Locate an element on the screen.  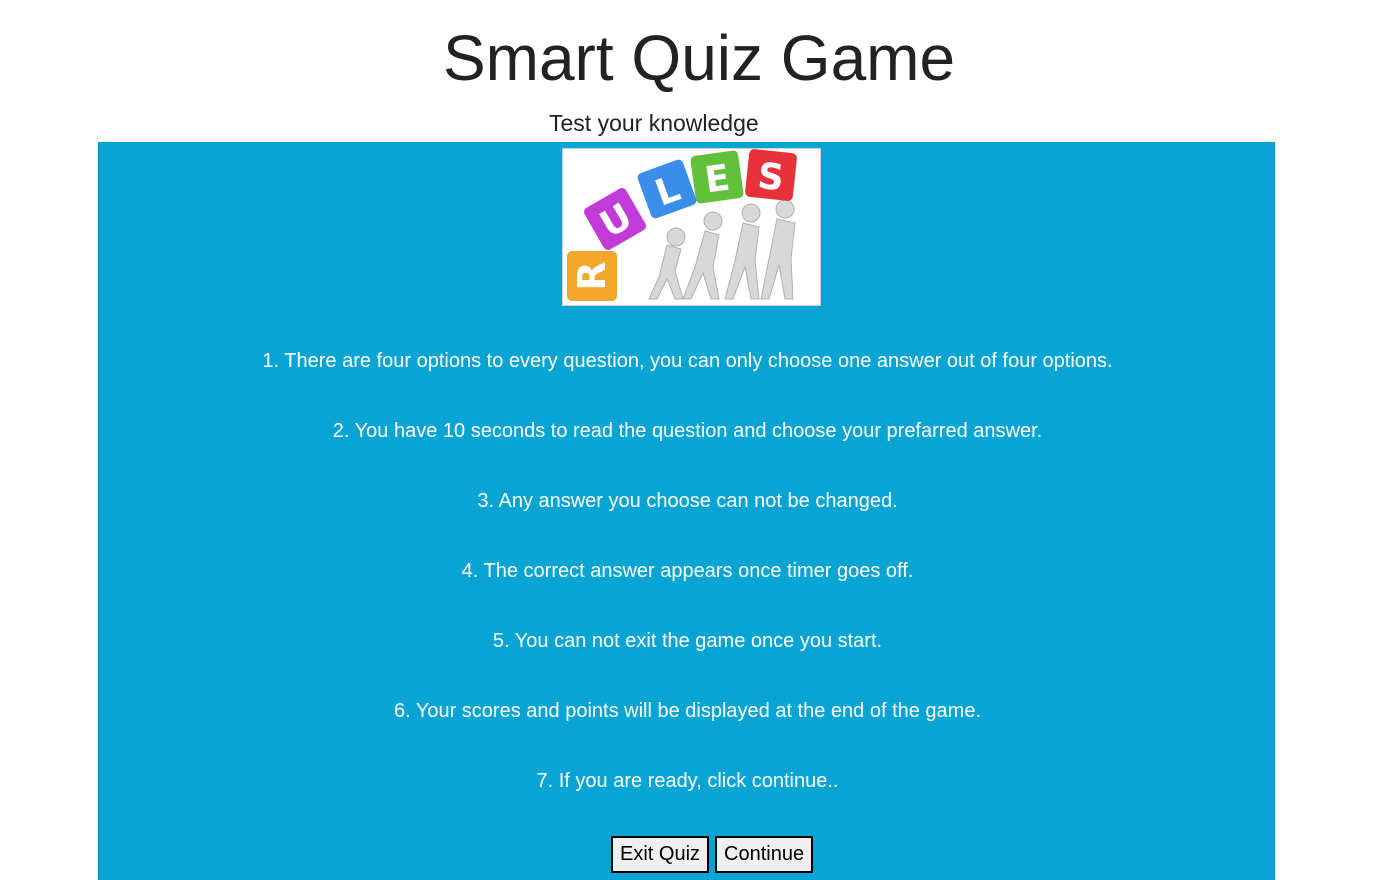
rules-letter-r: R is located at coordinates (592, 276).